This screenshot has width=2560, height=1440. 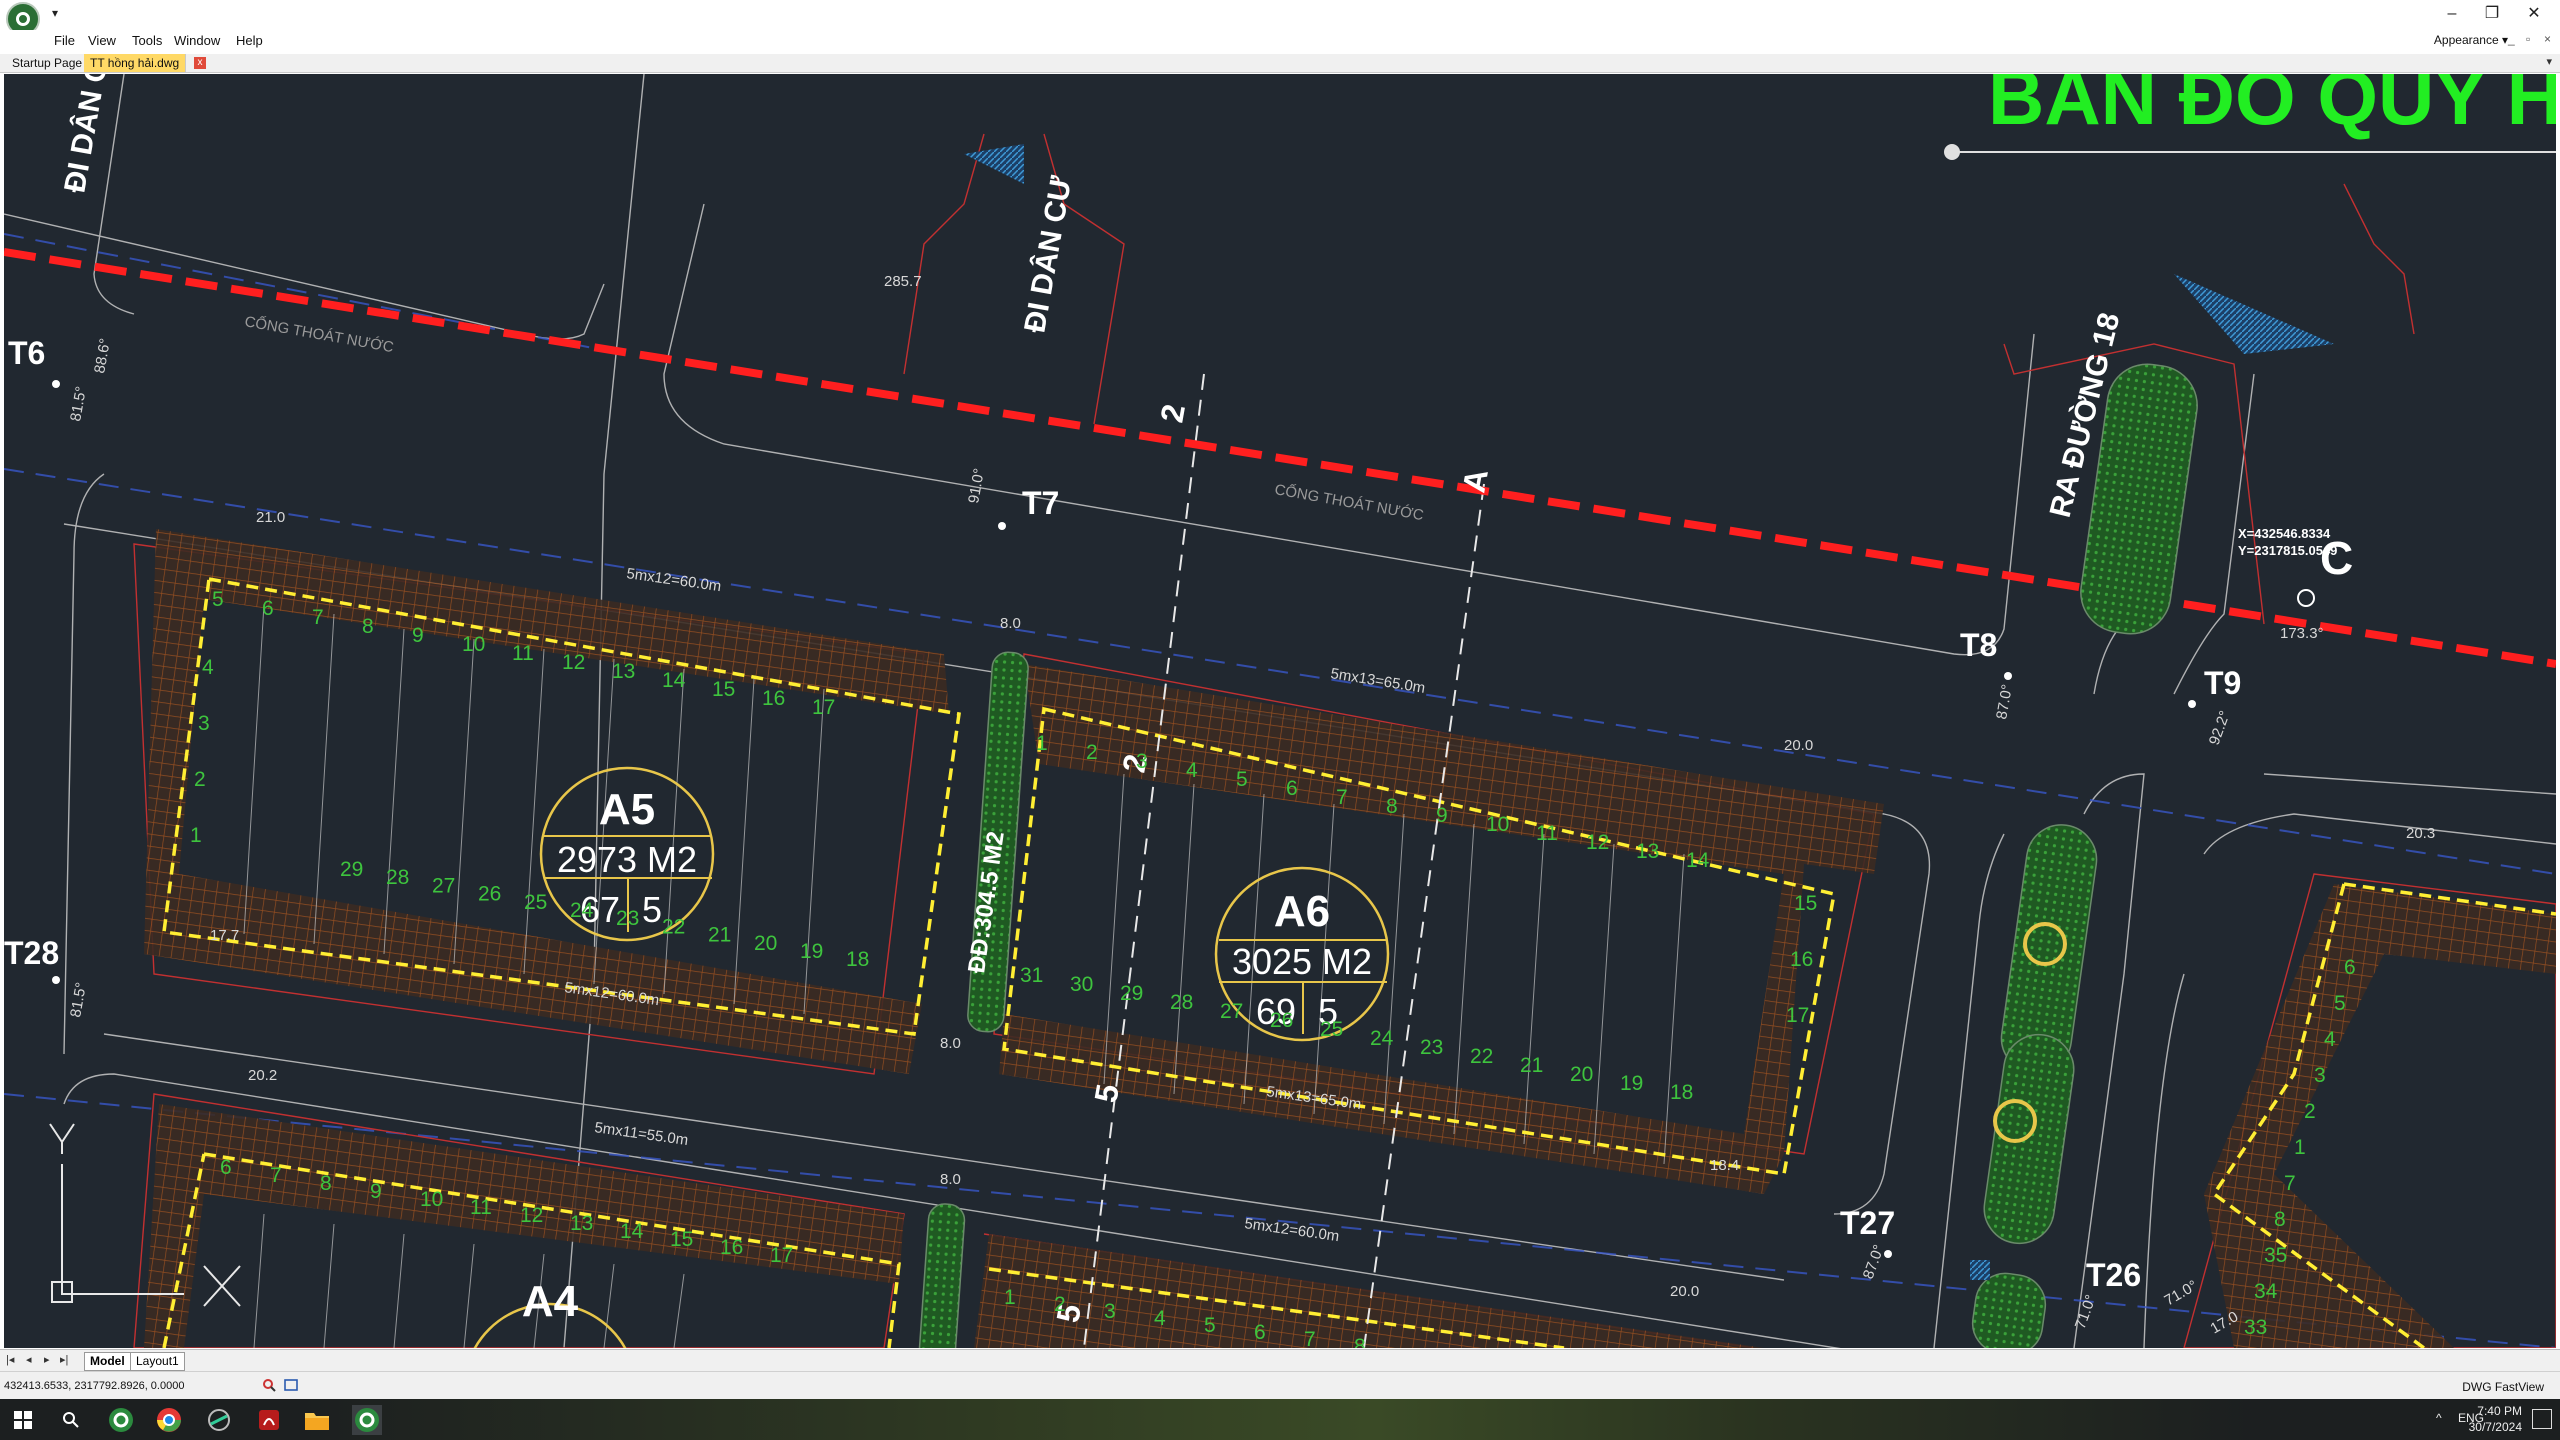 I want to click on lot-number: 17, so click(x=781, y=1255).